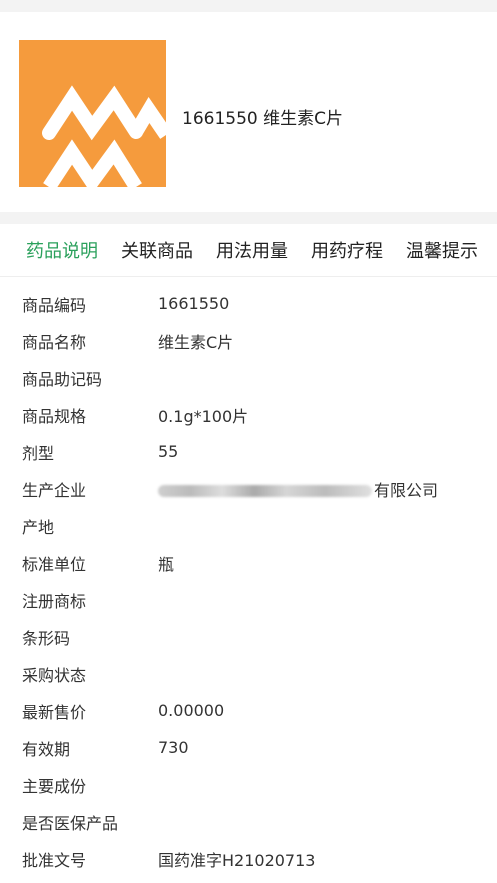 The width and height of the screenshot is (497, 883). What do you see at coordinates (248, 599) in the screenshot?
I see `detail-row: 注册商标` at bounding box center [248, 599].